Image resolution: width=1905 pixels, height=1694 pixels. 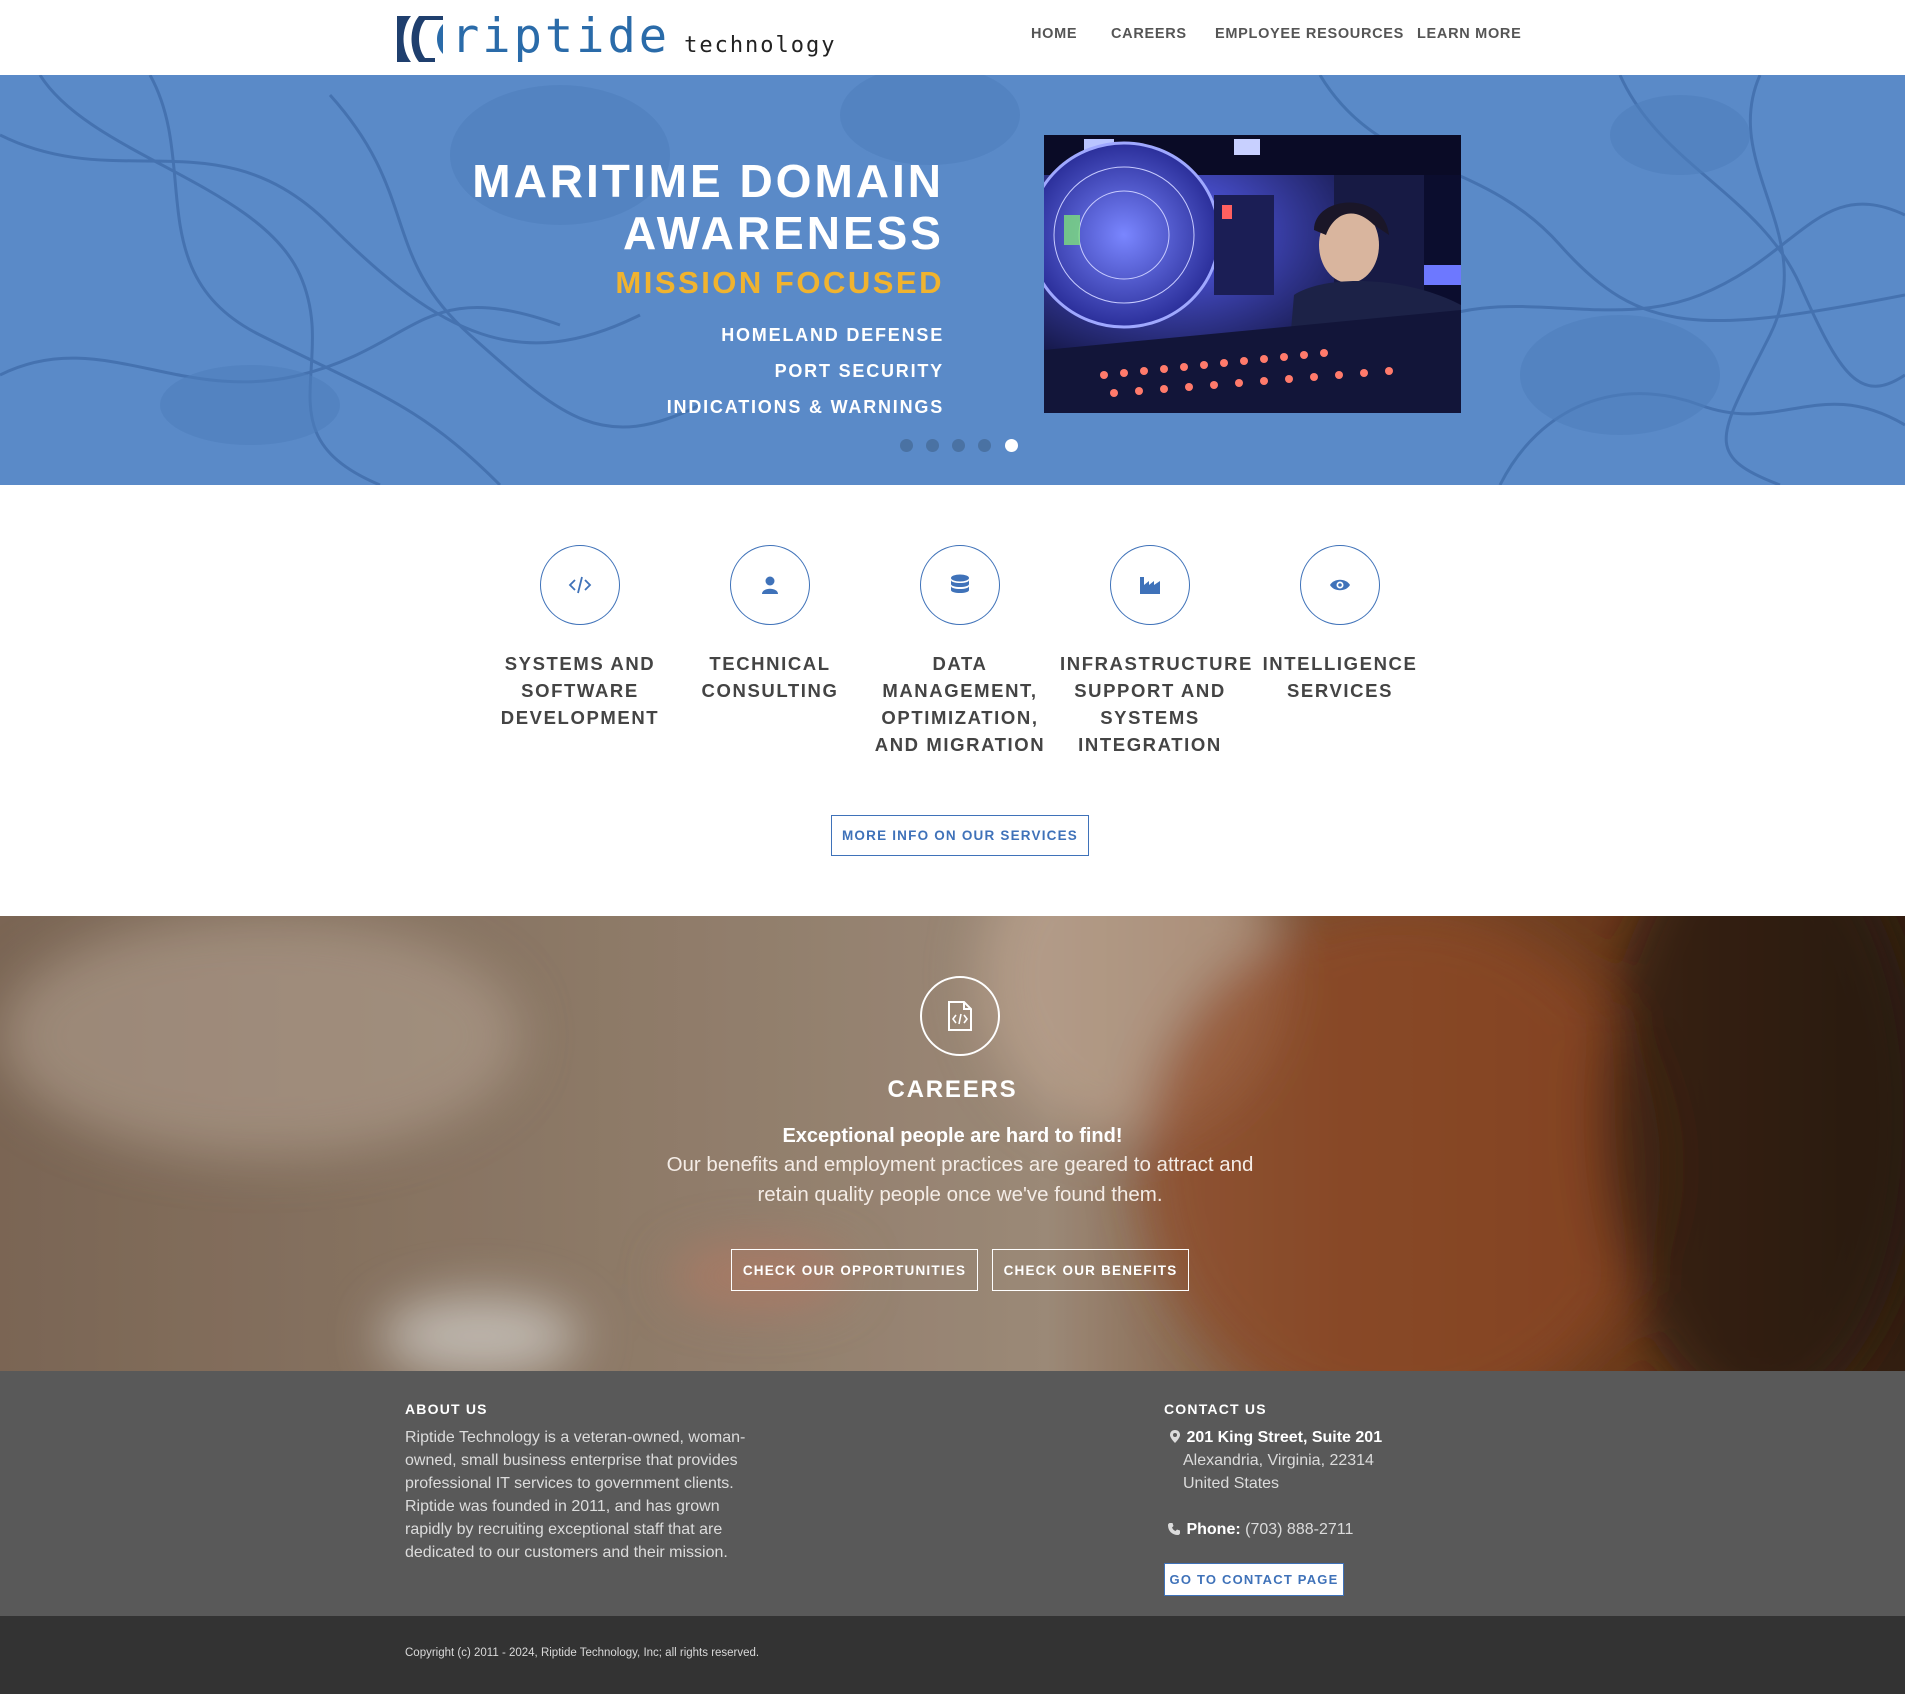 What do you see at coordinates (1150, 585) in the screenshot?
I see `industry-icon` at bounding box center [1150, 585].